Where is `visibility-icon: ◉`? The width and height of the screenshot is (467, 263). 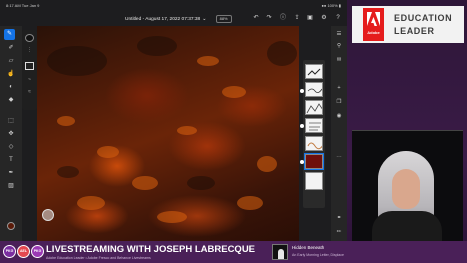 visibility-icon: ◉ is located at coordinates (339, 116).